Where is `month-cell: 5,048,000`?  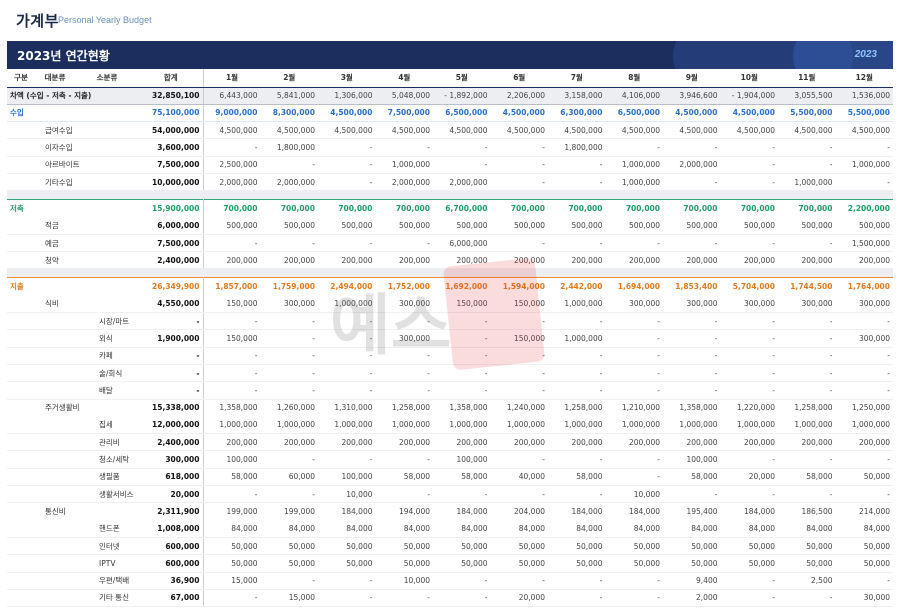 month-cell: 5,048,000 is located at coordinates (404, 96).